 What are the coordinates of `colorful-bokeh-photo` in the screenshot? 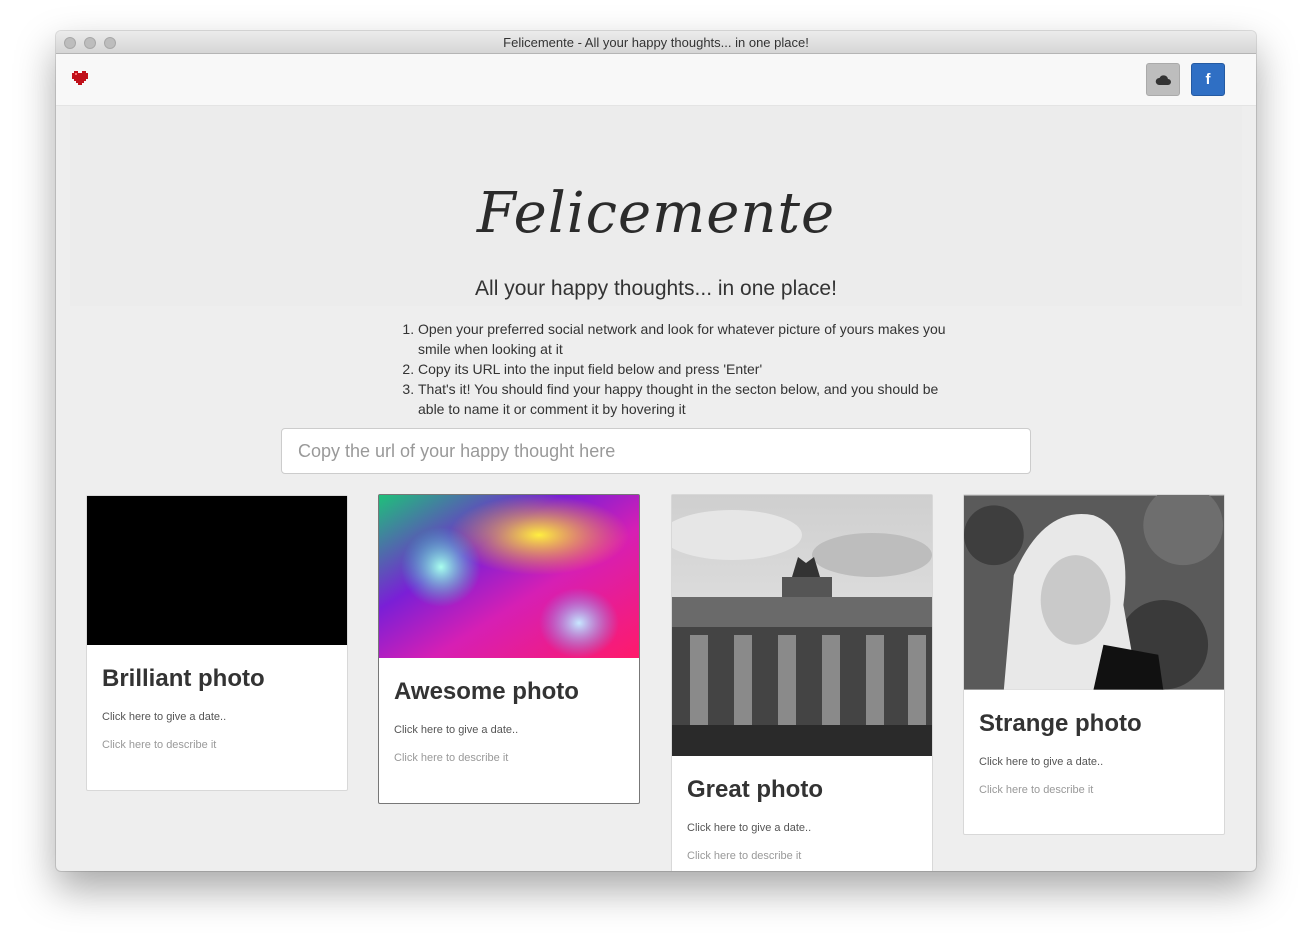 It's located at (509, 576).